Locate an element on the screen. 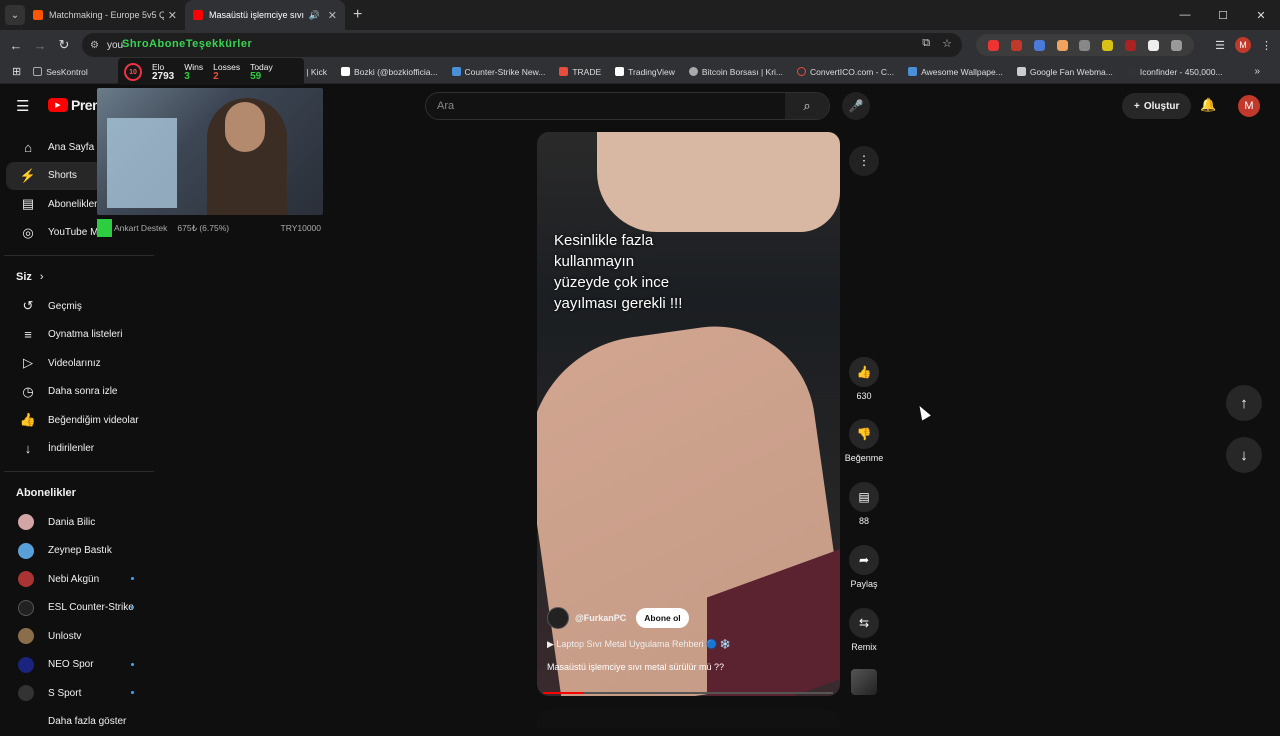 The width and height of the screenshot is (1280, 736). sidebar-item-label: Ana Sayfa is located at coordinates (71, 147).